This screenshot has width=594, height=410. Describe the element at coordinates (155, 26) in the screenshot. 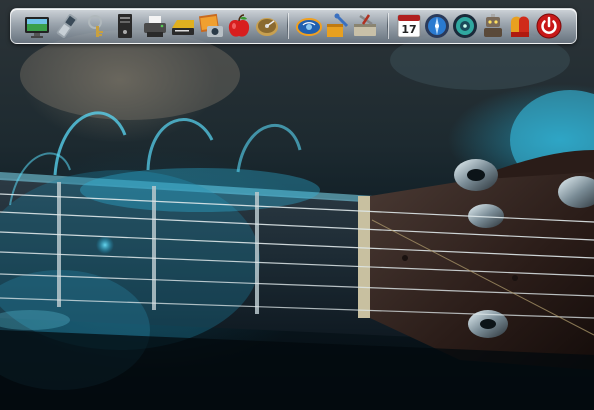

I see `printer-icon` at that location.